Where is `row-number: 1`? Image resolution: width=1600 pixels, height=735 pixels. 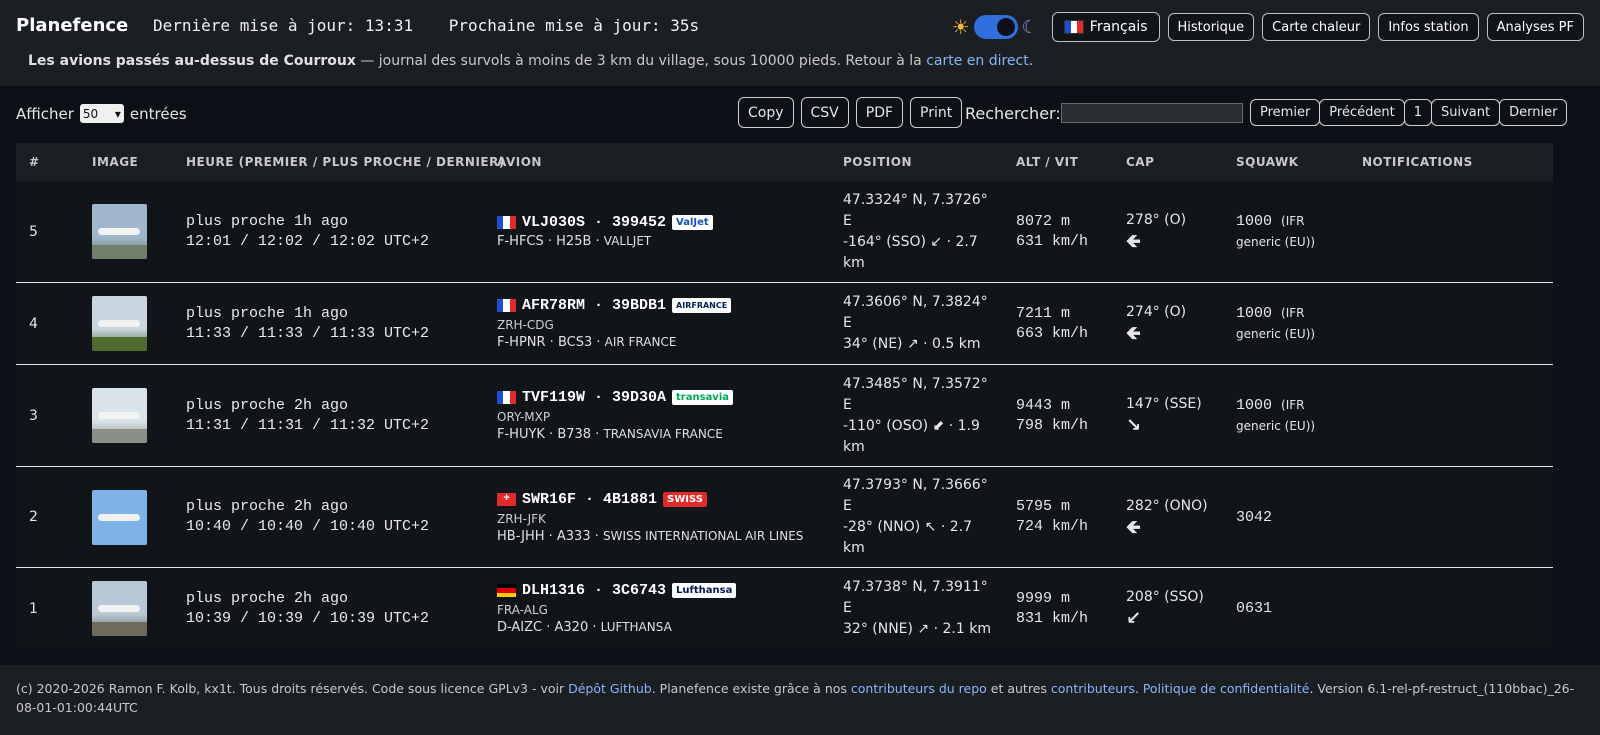
row-number: 1 is located at coordinates (33, 608).